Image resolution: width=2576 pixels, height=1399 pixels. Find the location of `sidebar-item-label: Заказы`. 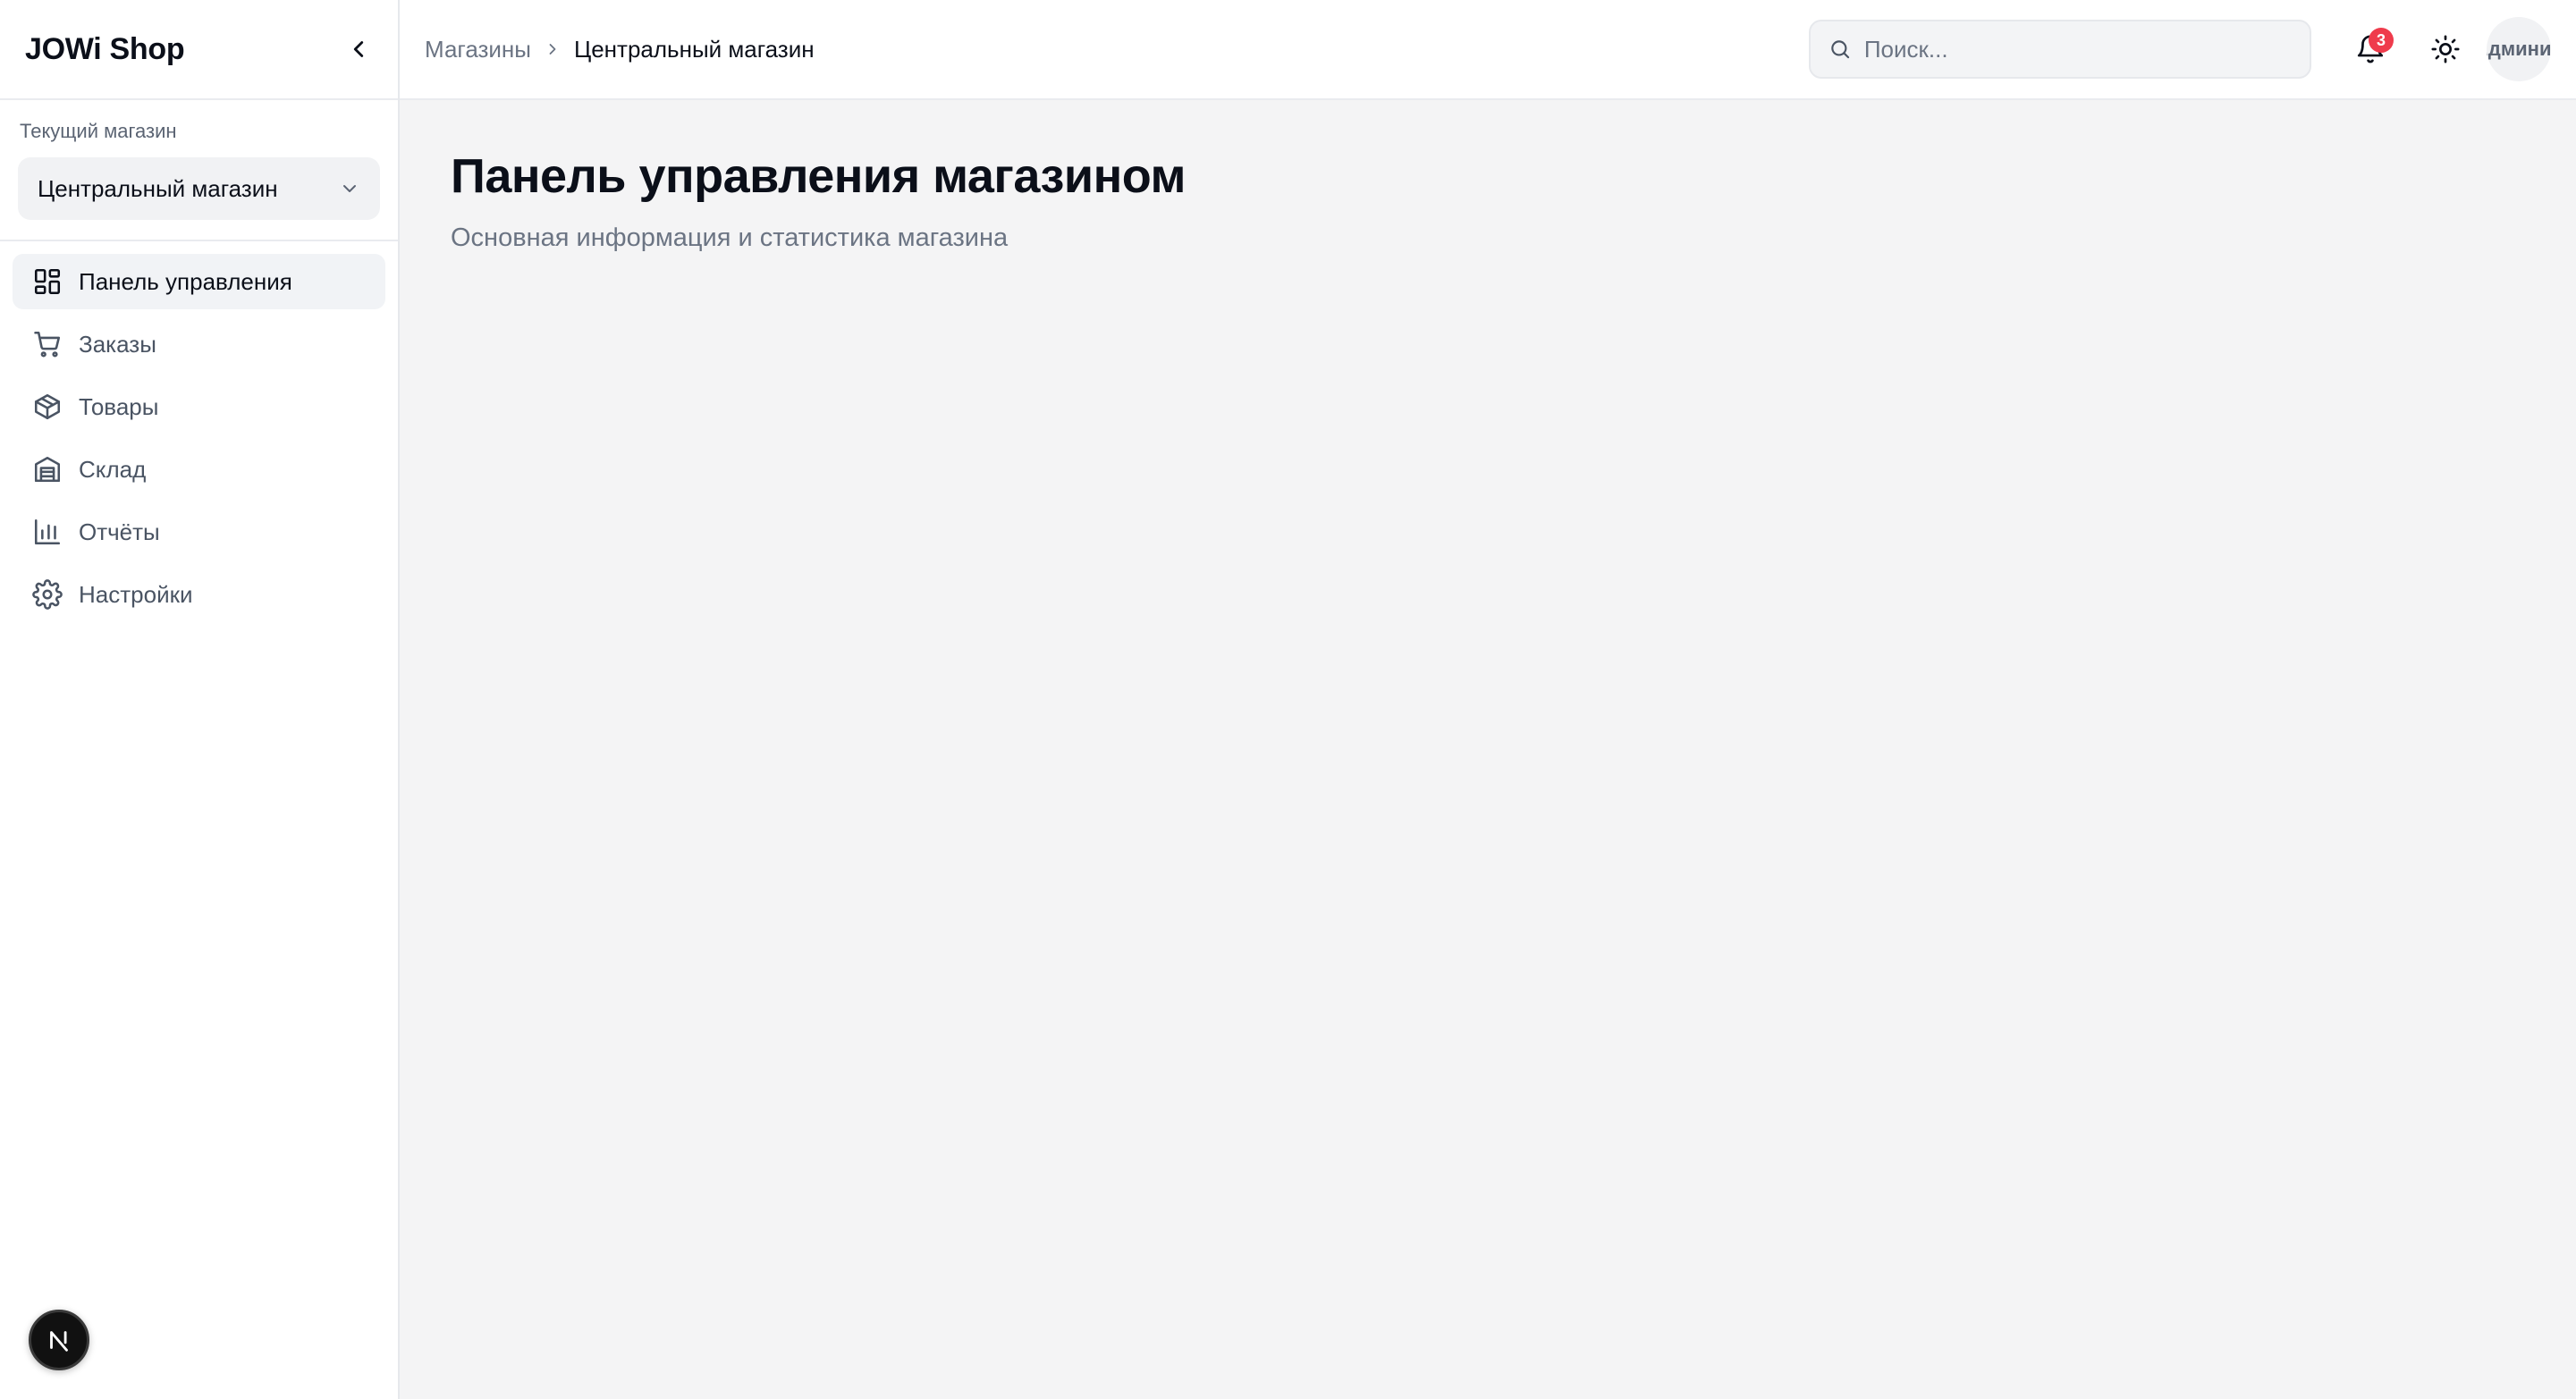

sidebar-item-label: Заказы is located at coordinates (117, 344).